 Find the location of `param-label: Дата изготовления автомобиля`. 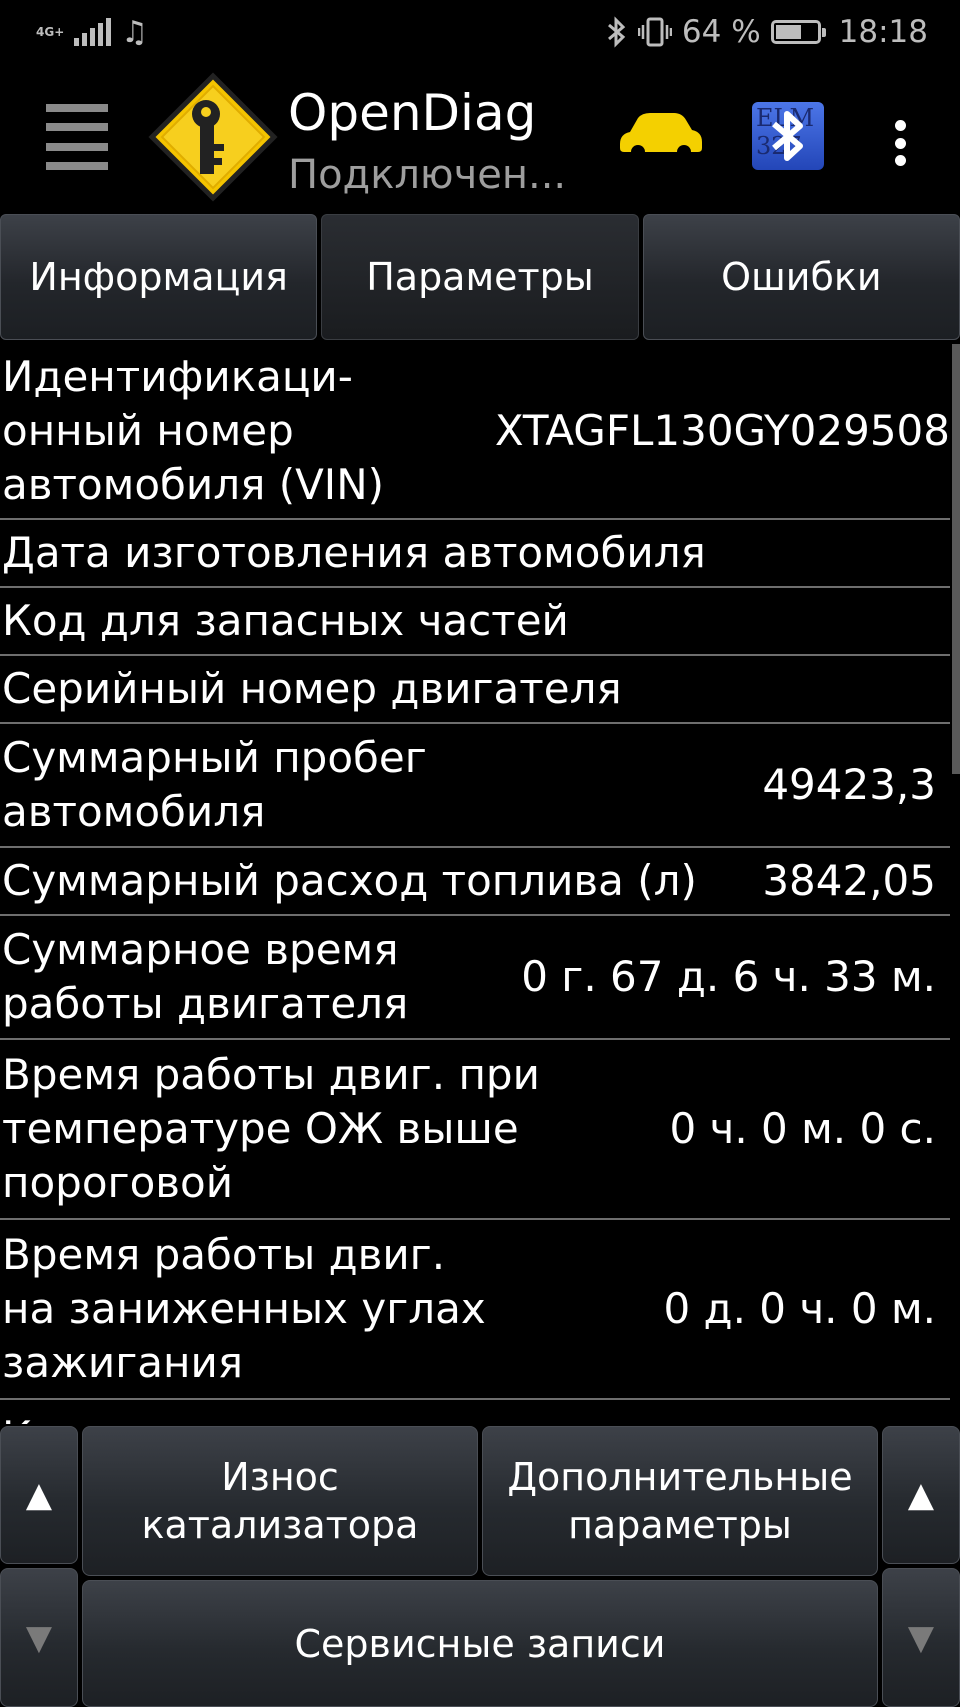

param-label: Дата изготовления автомобиля is located at coordinates (354, 552).